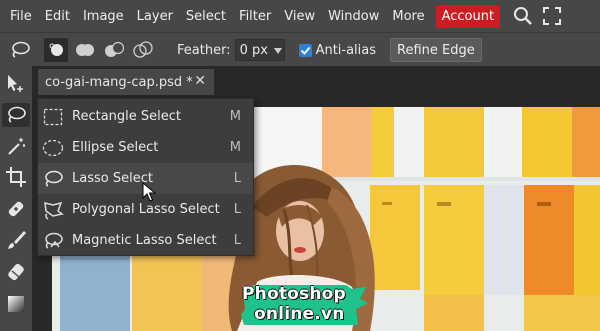 Image resolution: width=600 pixels, height=331 pixels. I want to click on fullscreen-icon, so click(552, 16).